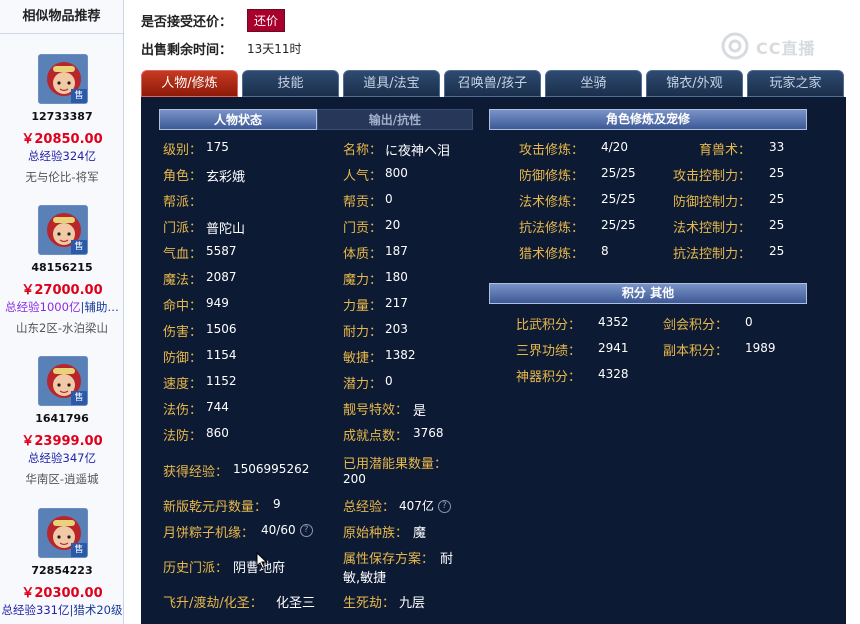 The width and height of the screenshot is (860, 624). Describe the element at coordinates (271, 469) in the screenshot. I see `exp-value: 1506995262` at that location.